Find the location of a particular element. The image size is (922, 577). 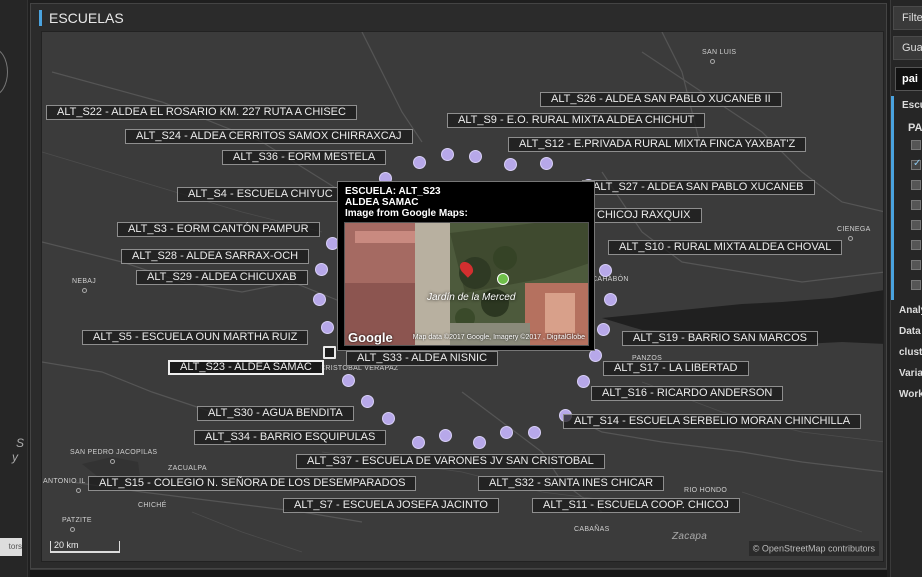

menu-item-cluster: clust is located at coordinates (910, 352).